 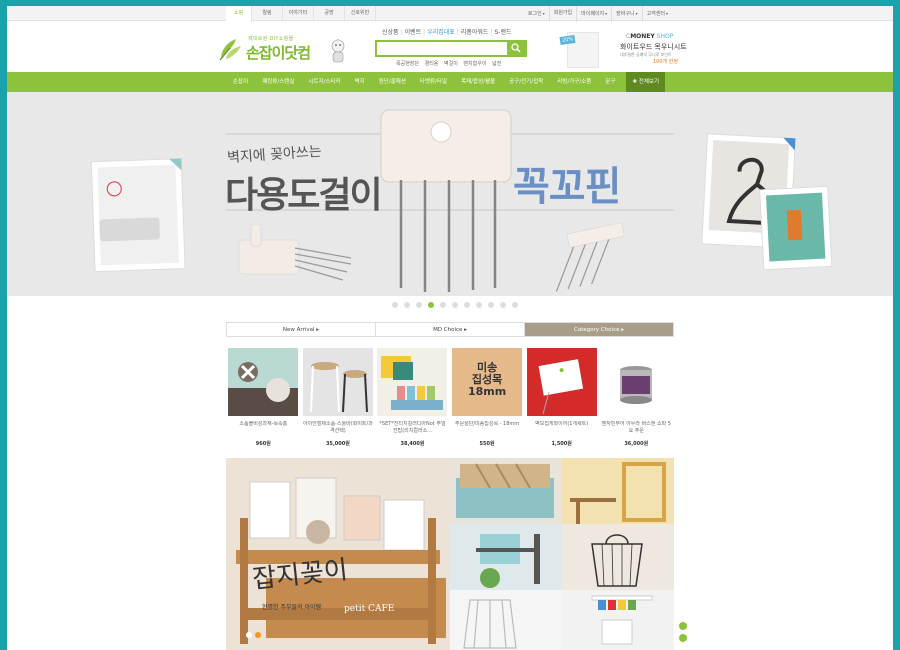 What do you see at coordinates (506, 620) in the screenshot?
I see `grid-photo-rack` at bounding box center [506, 620].